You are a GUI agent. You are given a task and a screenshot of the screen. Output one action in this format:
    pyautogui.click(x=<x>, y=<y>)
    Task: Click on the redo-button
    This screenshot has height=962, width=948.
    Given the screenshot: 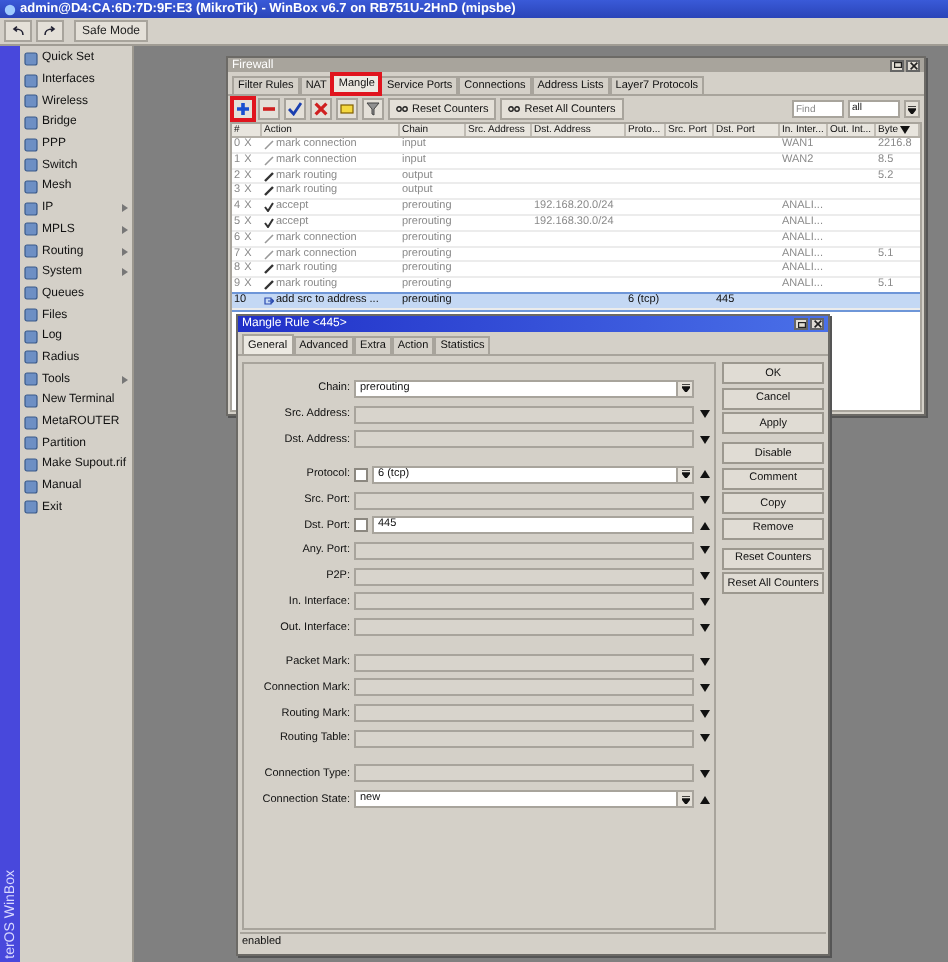 What is the action you would take?
    pyautogui.click(x=50, y=31)
    